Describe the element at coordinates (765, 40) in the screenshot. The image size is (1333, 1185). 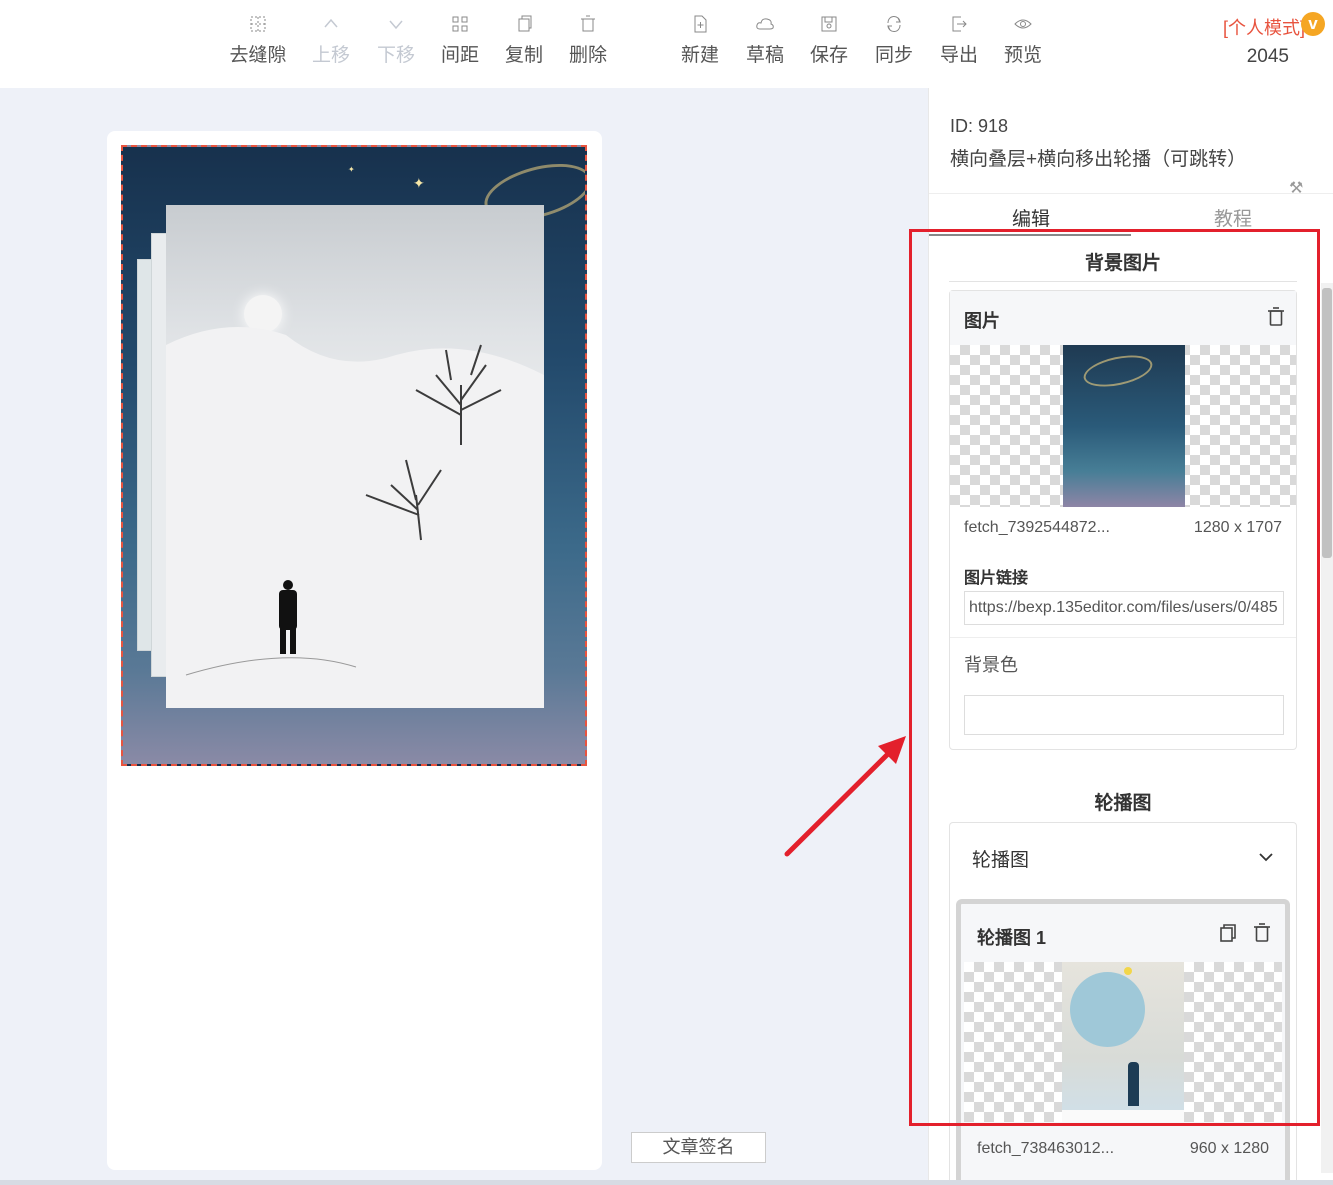
I see `draft-button: 草稿` at that location.